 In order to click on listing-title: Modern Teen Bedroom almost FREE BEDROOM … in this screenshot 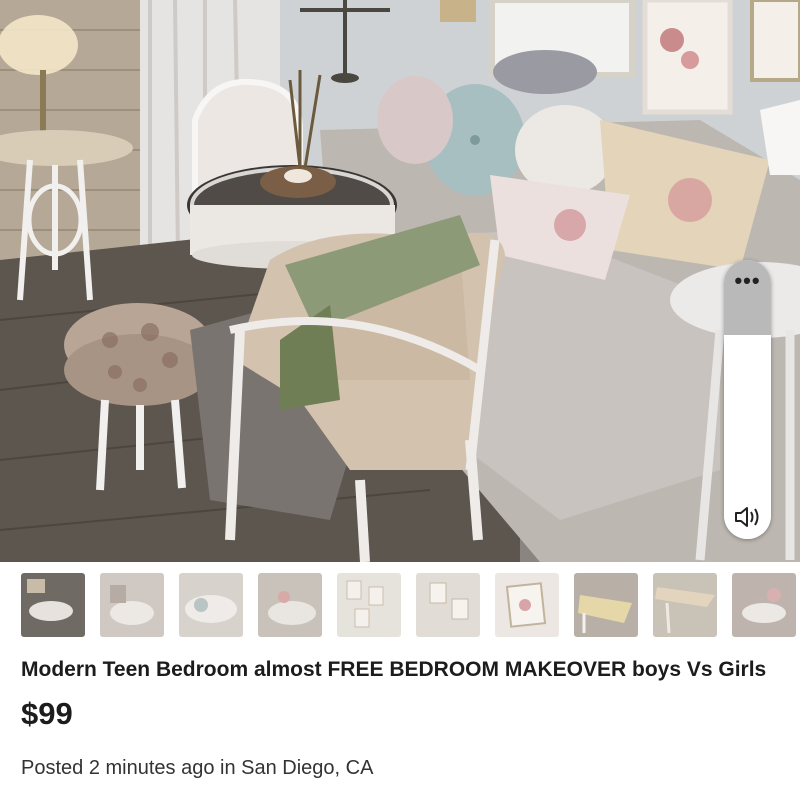, I will do `click(394, 669)`.